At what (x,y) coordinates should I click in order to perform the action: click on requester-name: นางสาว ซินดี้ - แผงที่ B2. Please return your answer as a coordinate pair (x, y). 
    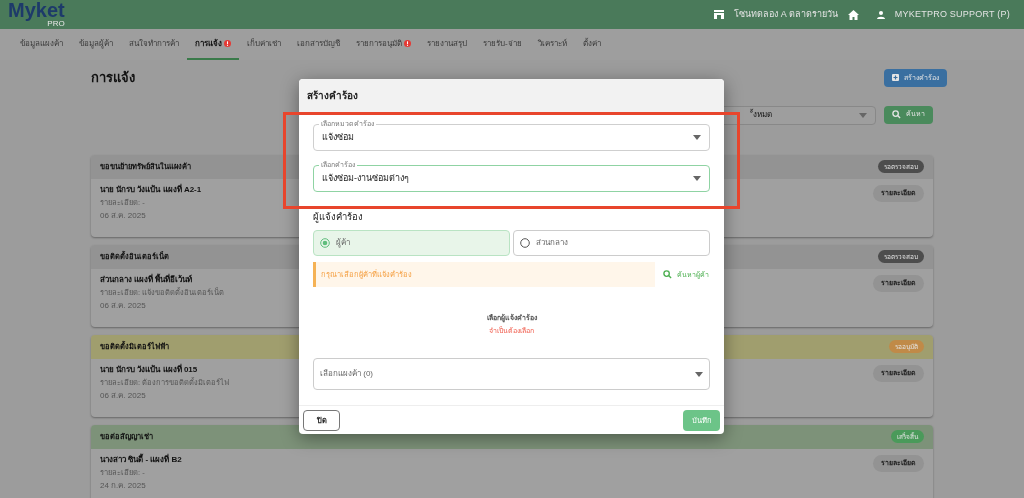
    Looking at the image, I should click on (141, 459).